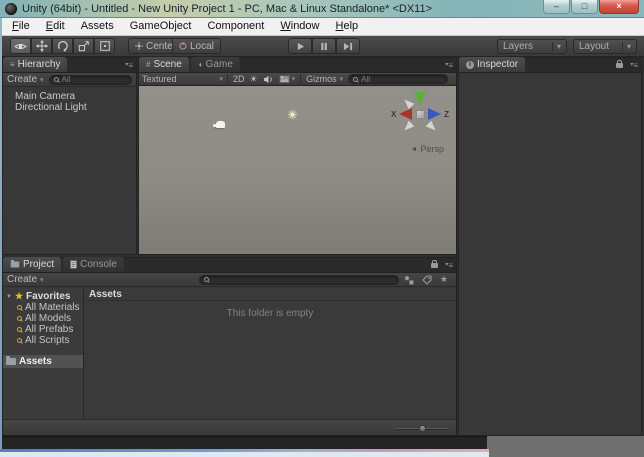 The width and height of the screenshot is (644, 457). I want to click on move-tool-button, so click(41, 46).